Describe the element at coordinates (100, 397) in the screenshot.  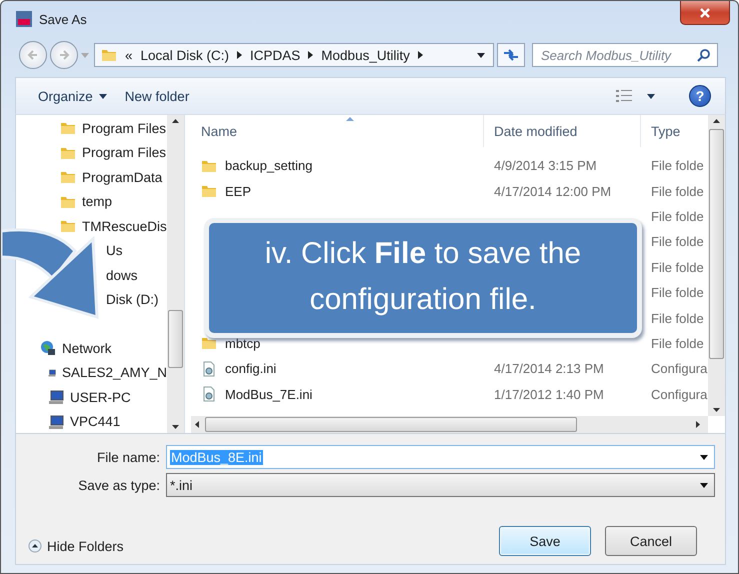
I see `computer-item: USER-PC` at that location.